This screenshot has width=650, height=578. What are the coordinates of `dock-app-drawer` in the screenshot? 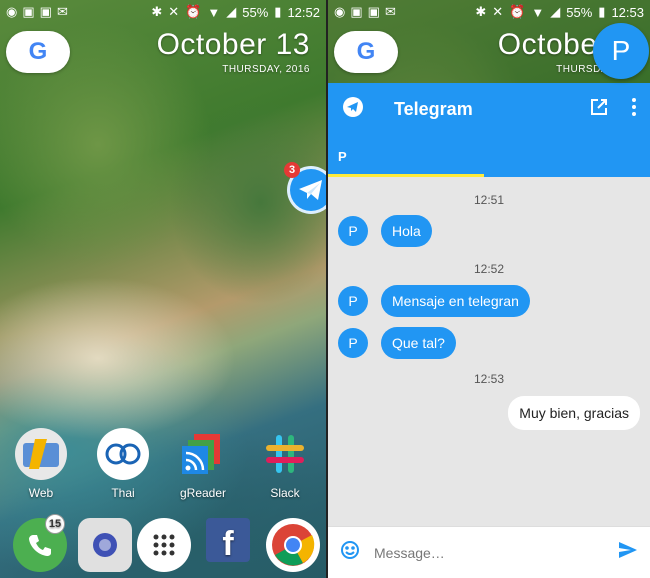 It's located at (164, 548).